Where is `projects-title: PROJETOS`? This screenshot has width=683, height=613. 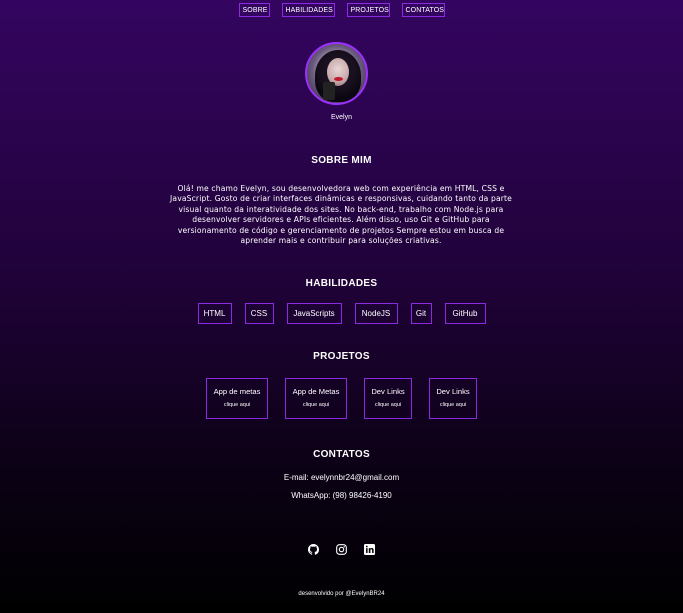
projects-title: PROJETOS is located at coordinates (341, 356).